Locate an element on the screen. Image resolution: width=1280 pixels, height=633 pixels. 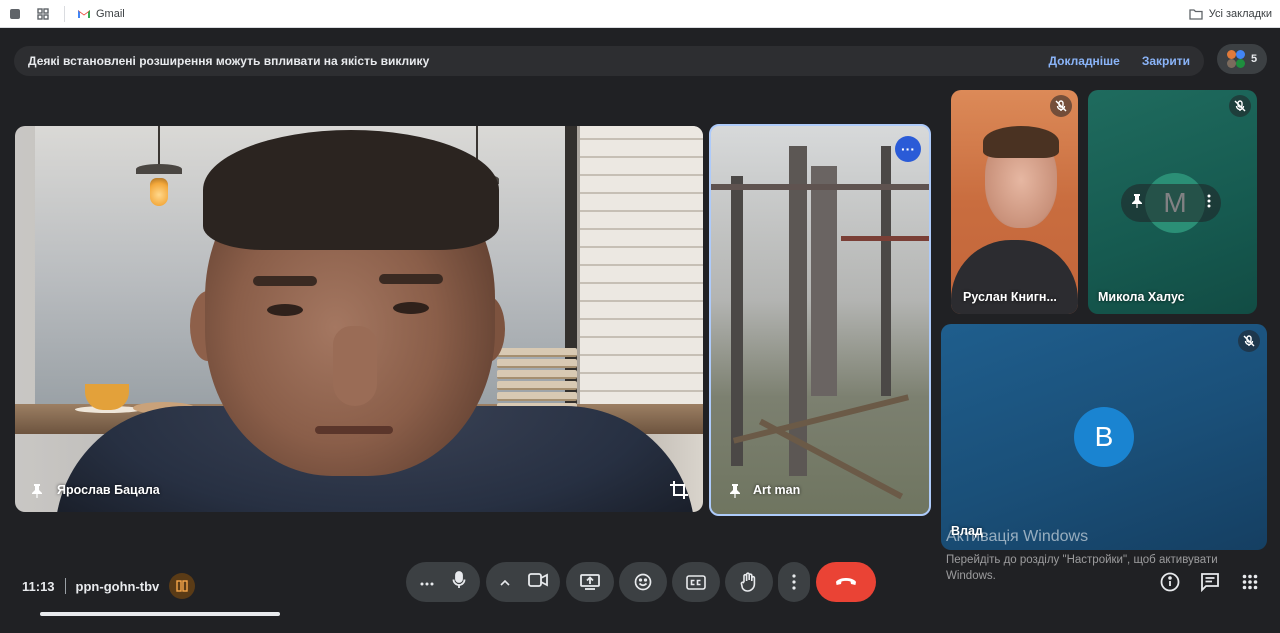
chat-icon is located at coordinates (1210, 582).